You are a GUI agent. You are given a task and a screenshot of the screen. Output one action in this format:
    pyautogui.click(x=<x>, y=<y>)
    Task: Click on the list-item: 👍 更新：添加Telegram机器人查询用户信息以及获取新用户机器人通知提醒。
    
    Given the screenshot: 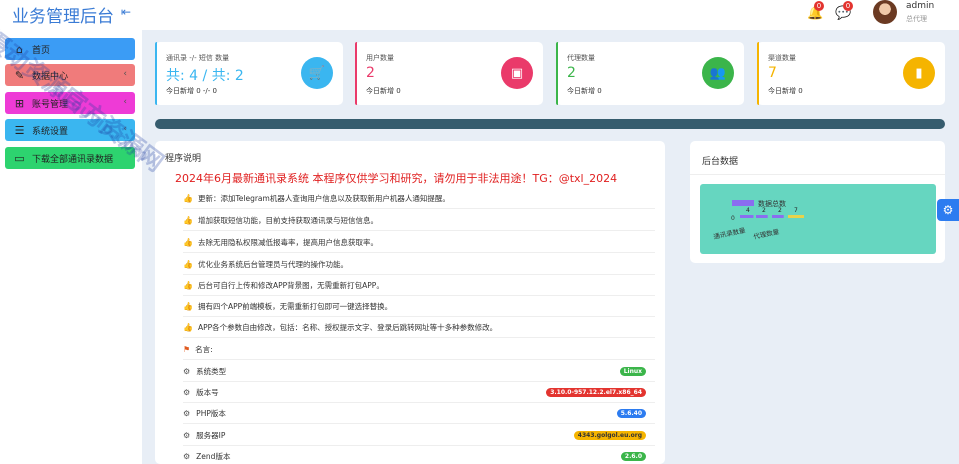 What is the action you would take?
    pyautogui.click(x=419, y=198)
    